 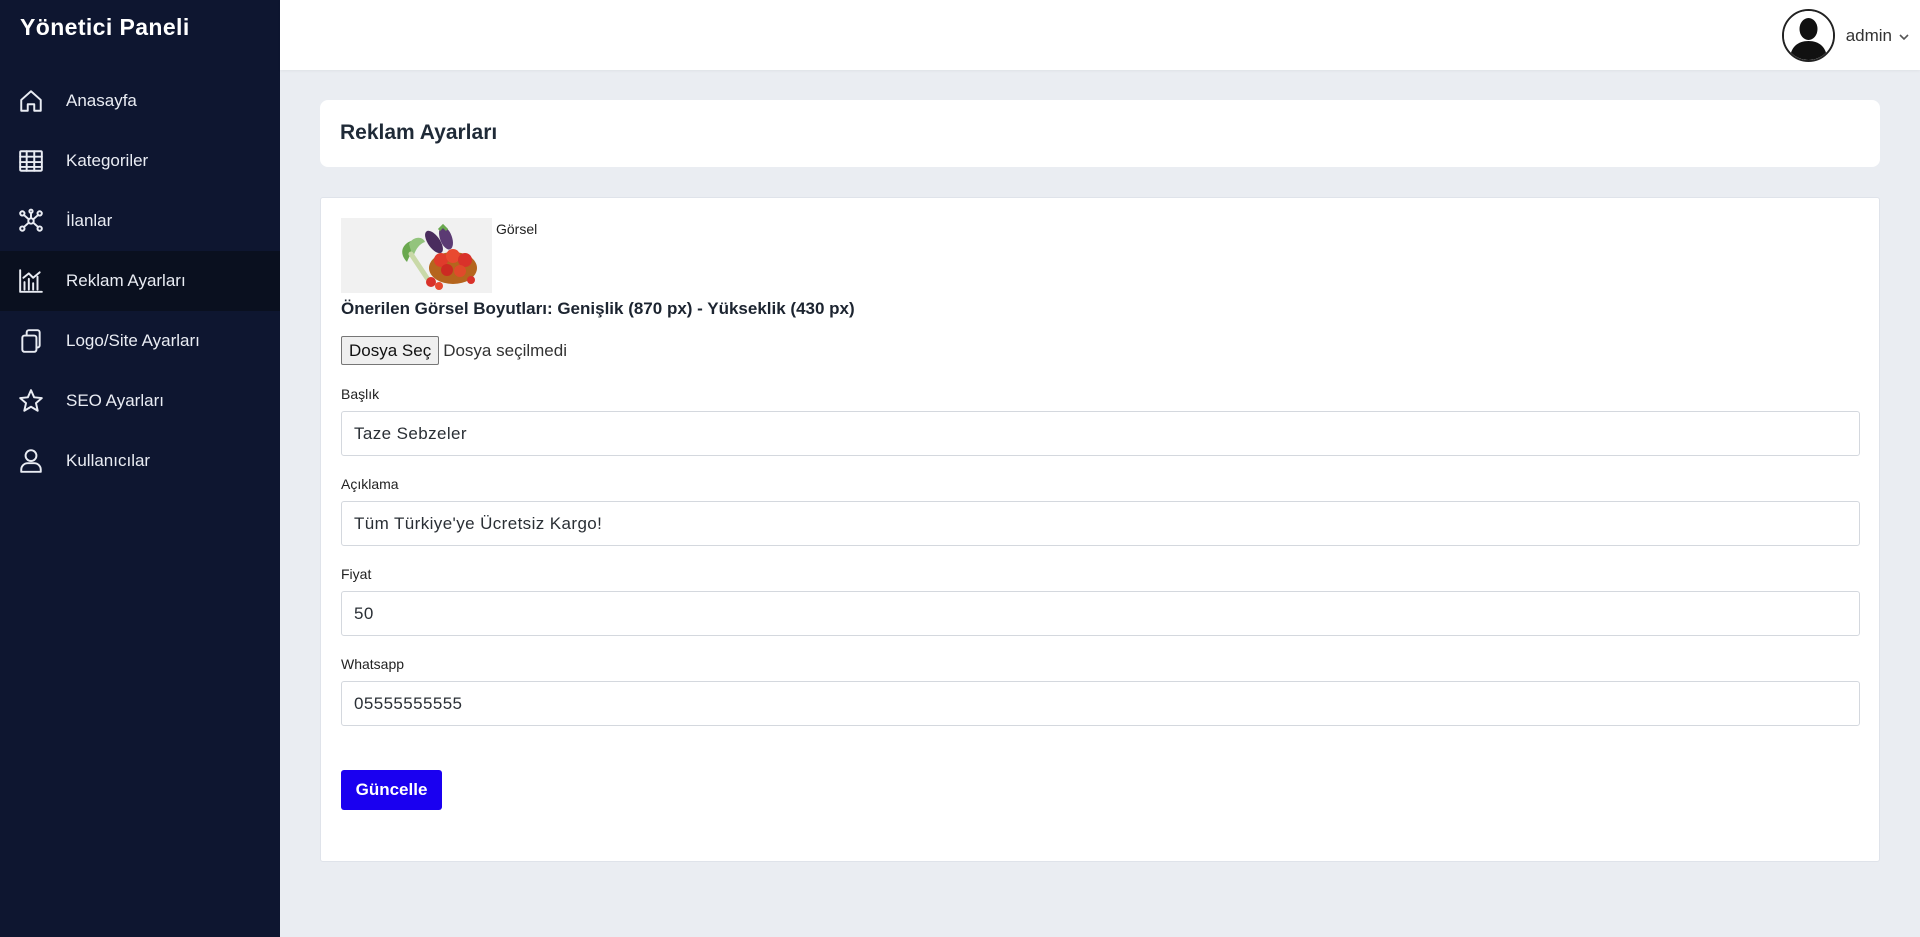 I want to click on home-icon, so click(x=31, y=101).